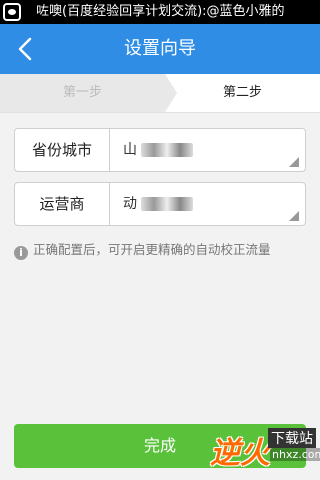 This screenshot has height=480, width=320. I want to click on page-title: 设置向导, so click(160, 48).